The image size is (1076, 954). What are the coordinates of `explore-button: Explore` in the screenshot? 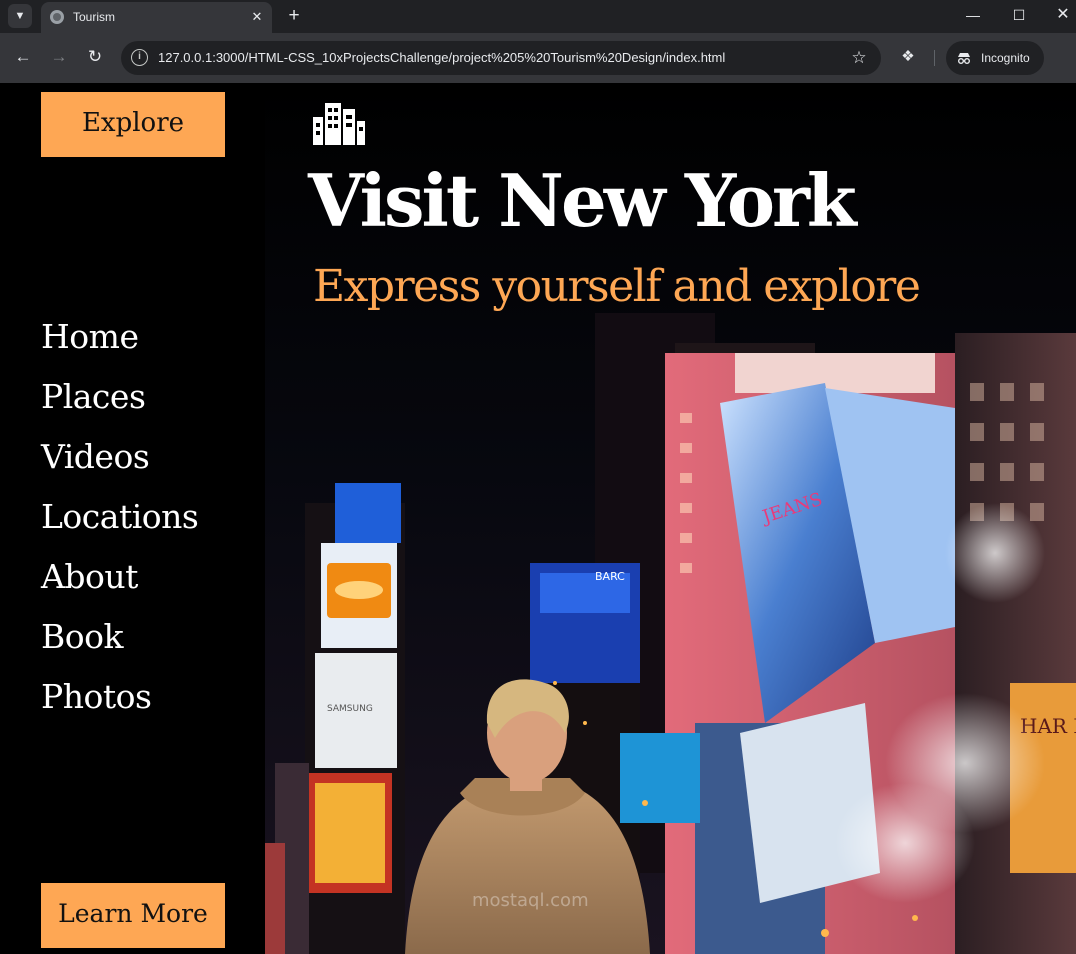 It's located at (133, 124).